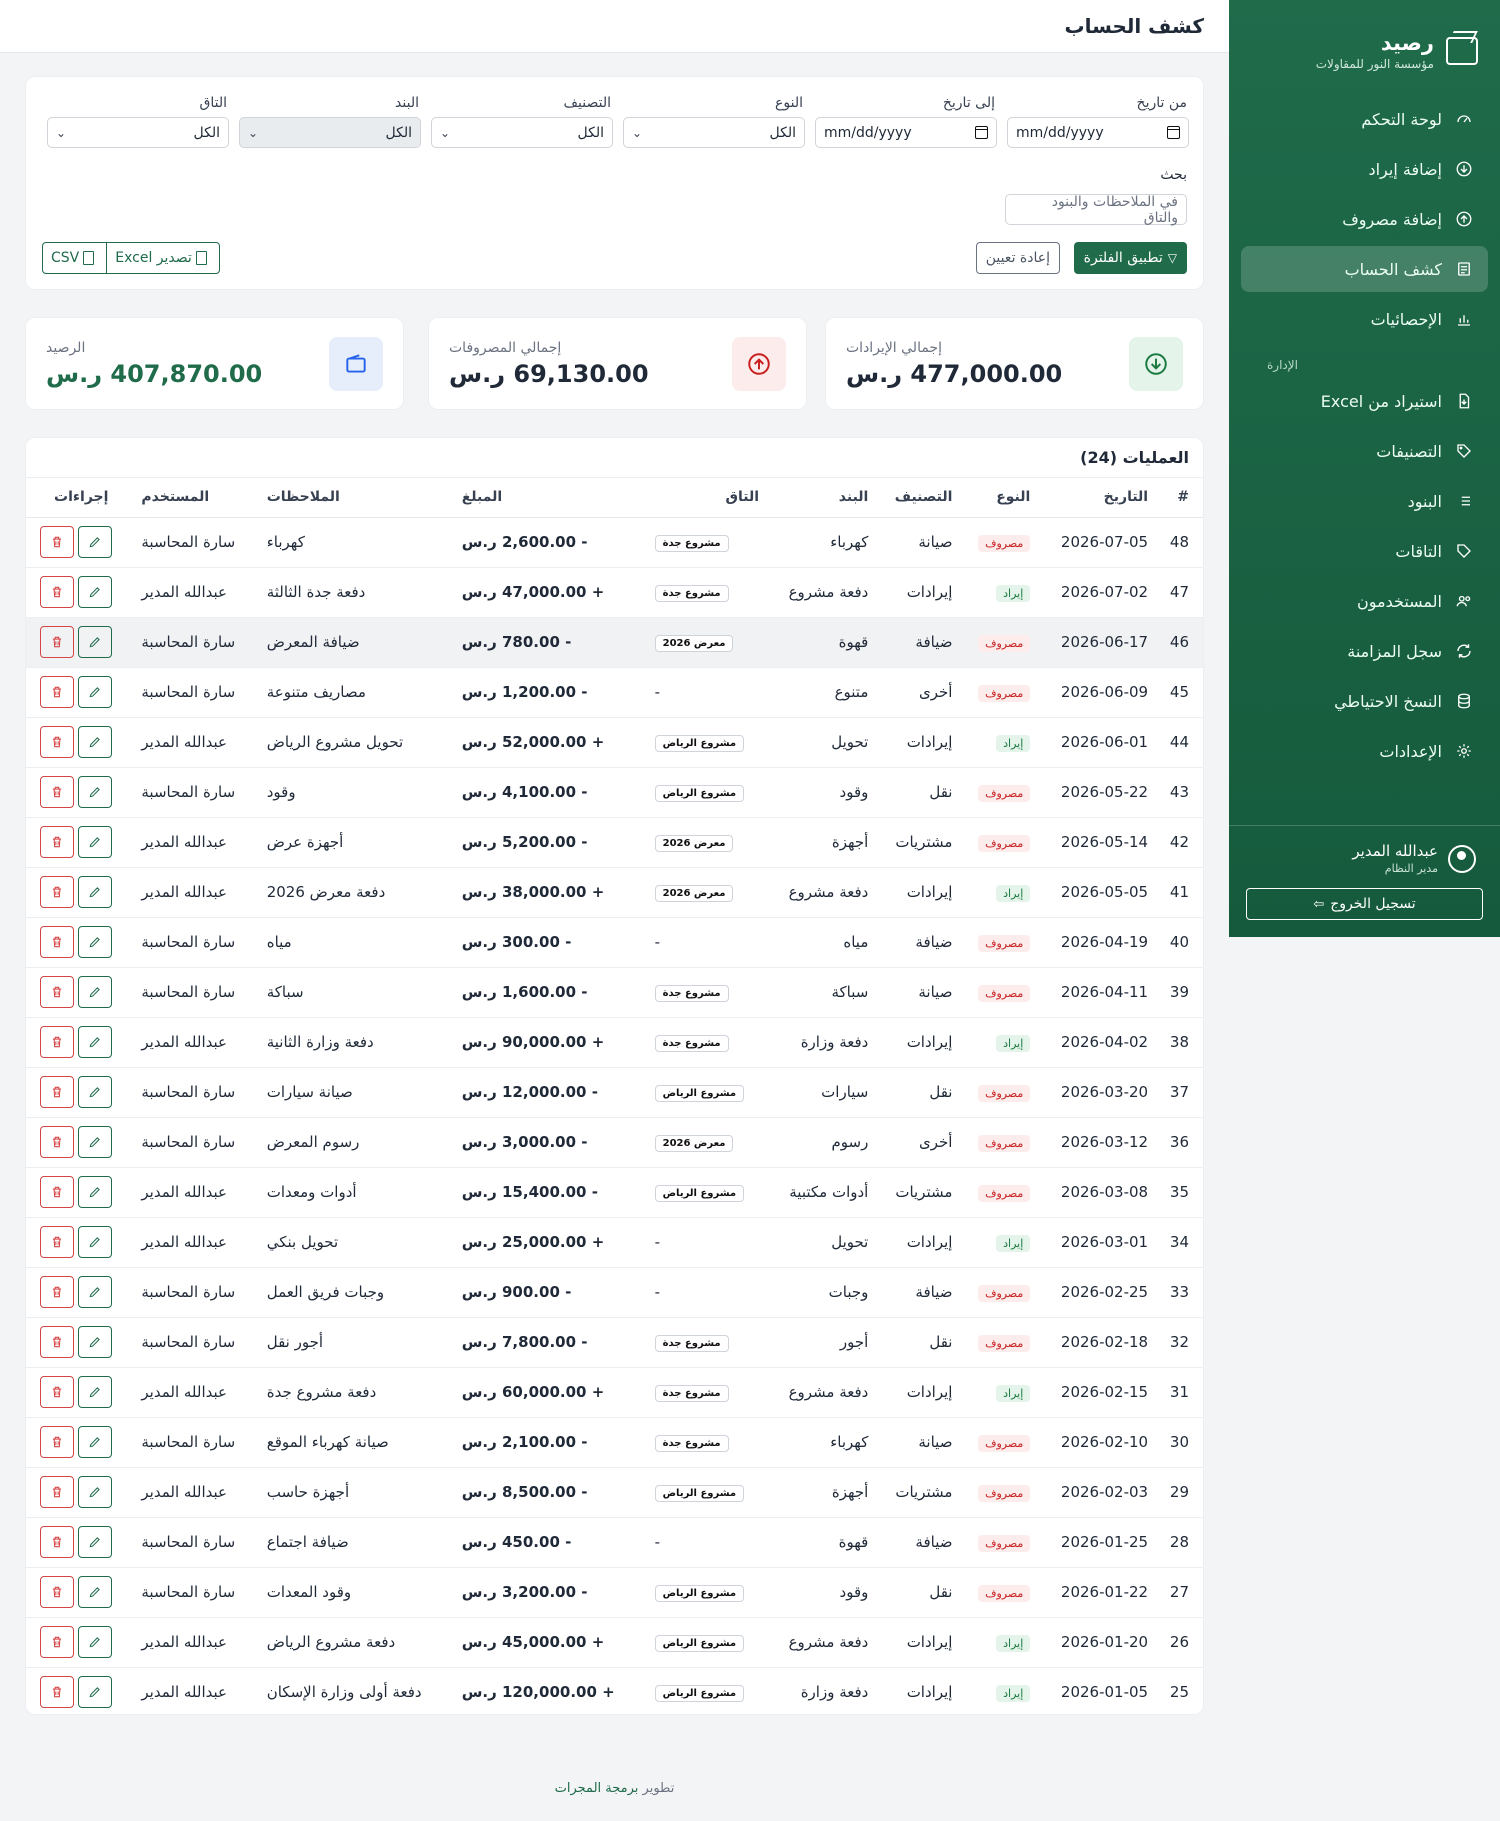  I want to click on cell-id: 36, so click(1179, 1142).